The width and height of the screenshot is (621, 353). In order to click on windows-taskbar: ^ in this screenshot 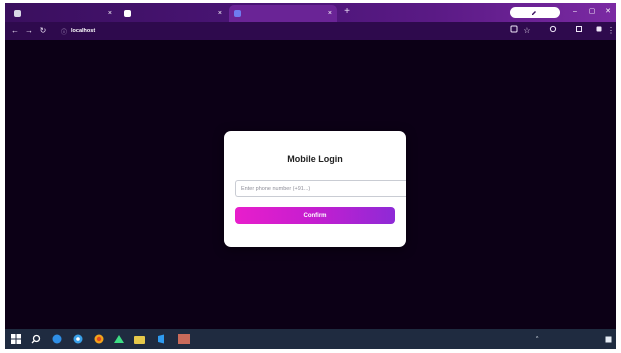, I will do `click(310, 339)`.